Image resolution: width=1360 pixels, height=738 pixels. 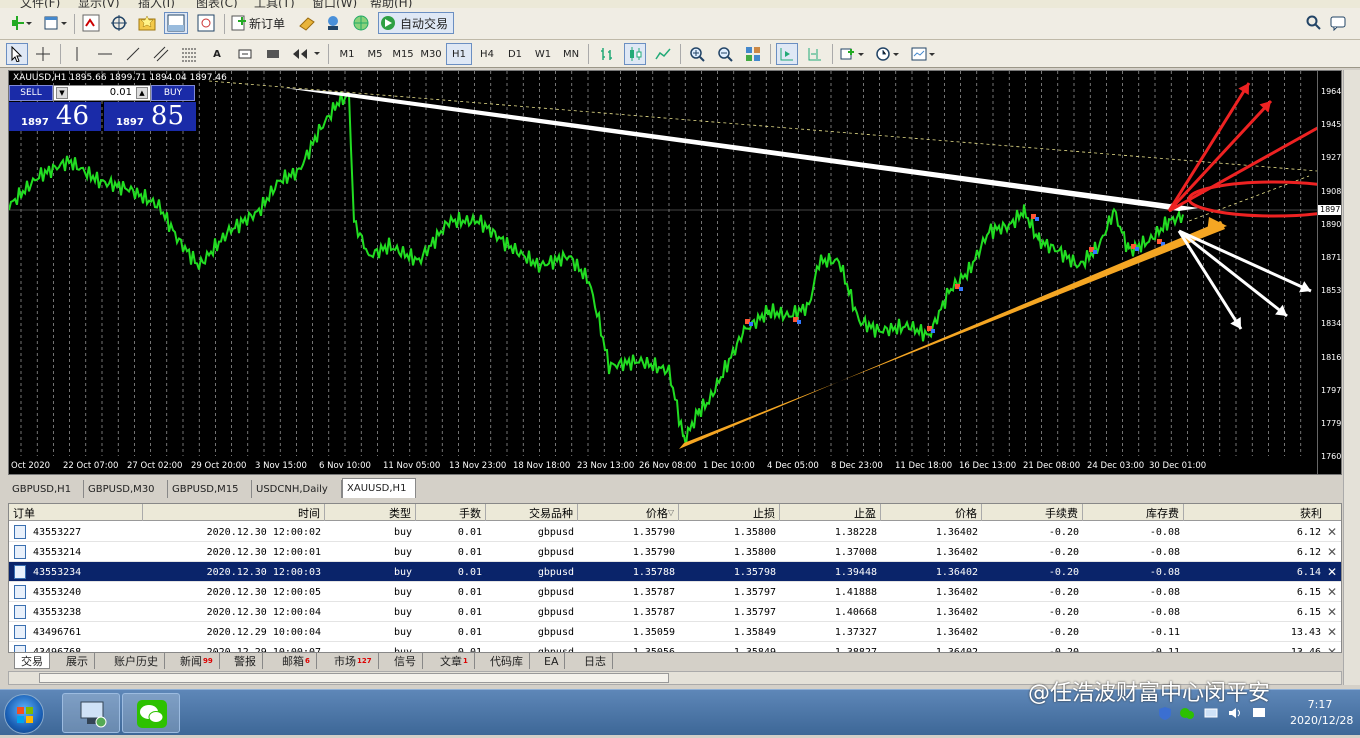 What do you see at coordinates (515, 54) in the screenshot?
I see `timeframe-d1-button: D1` at bounding box center [515, 54].